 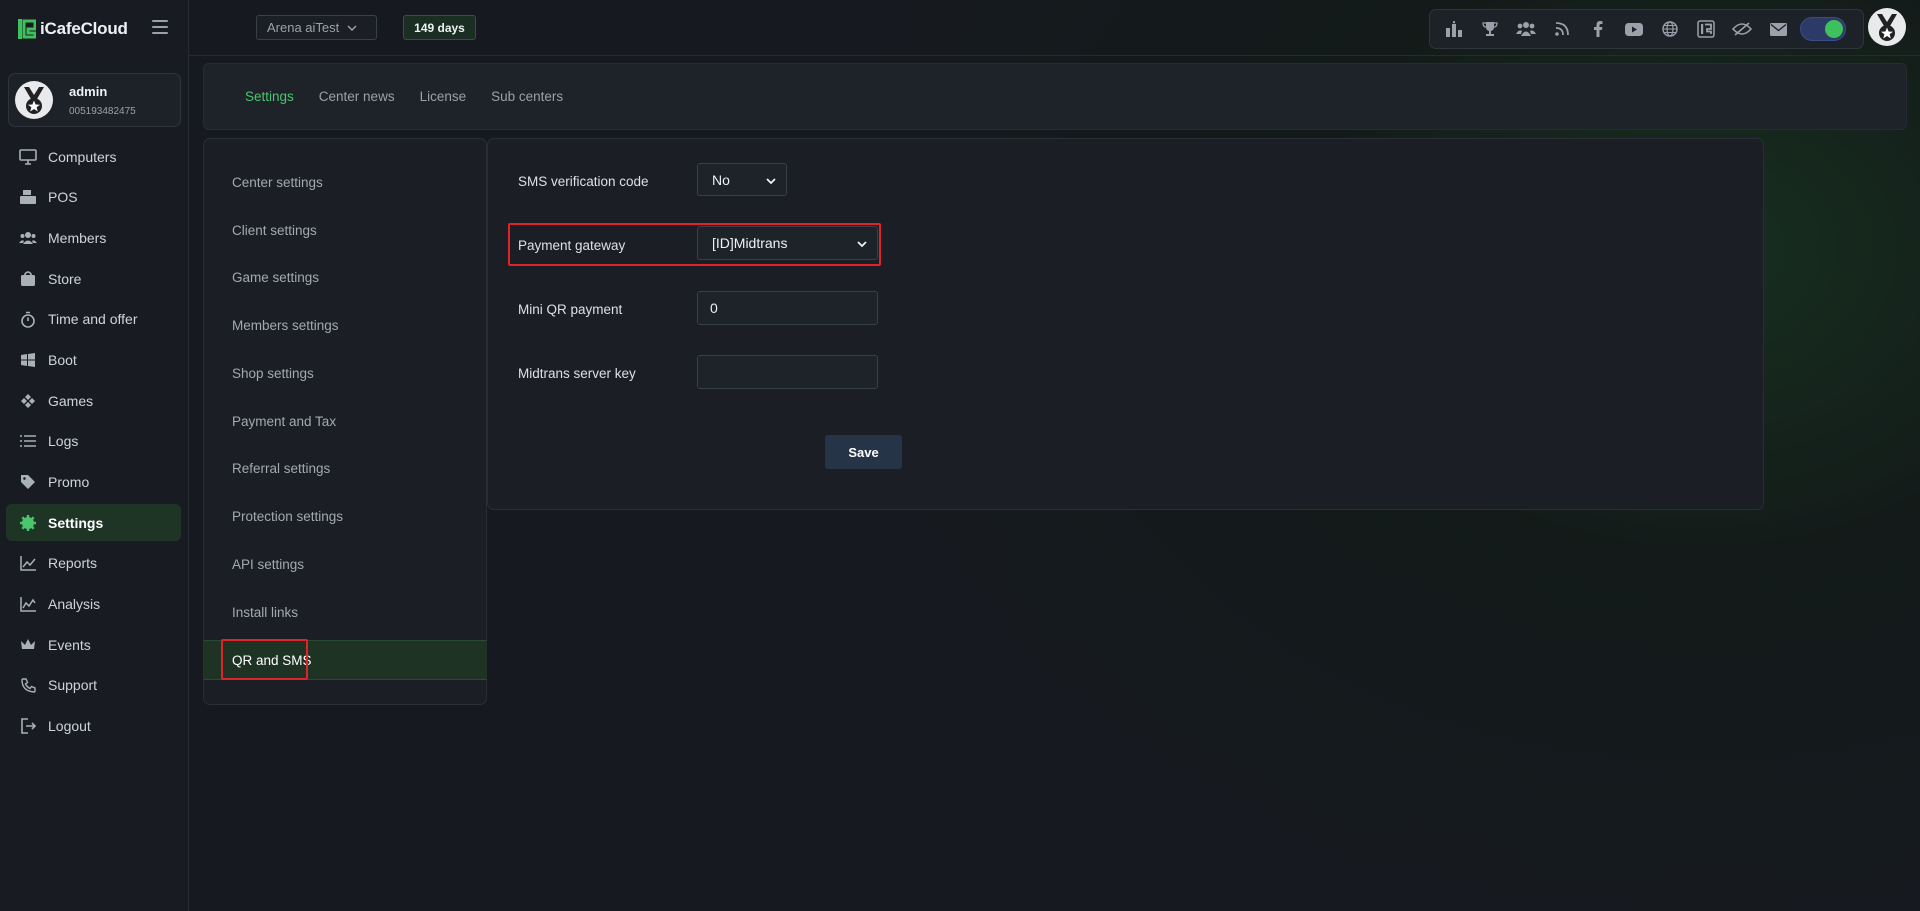 I want to click on rss-icon, so click(x=1562, y=29).